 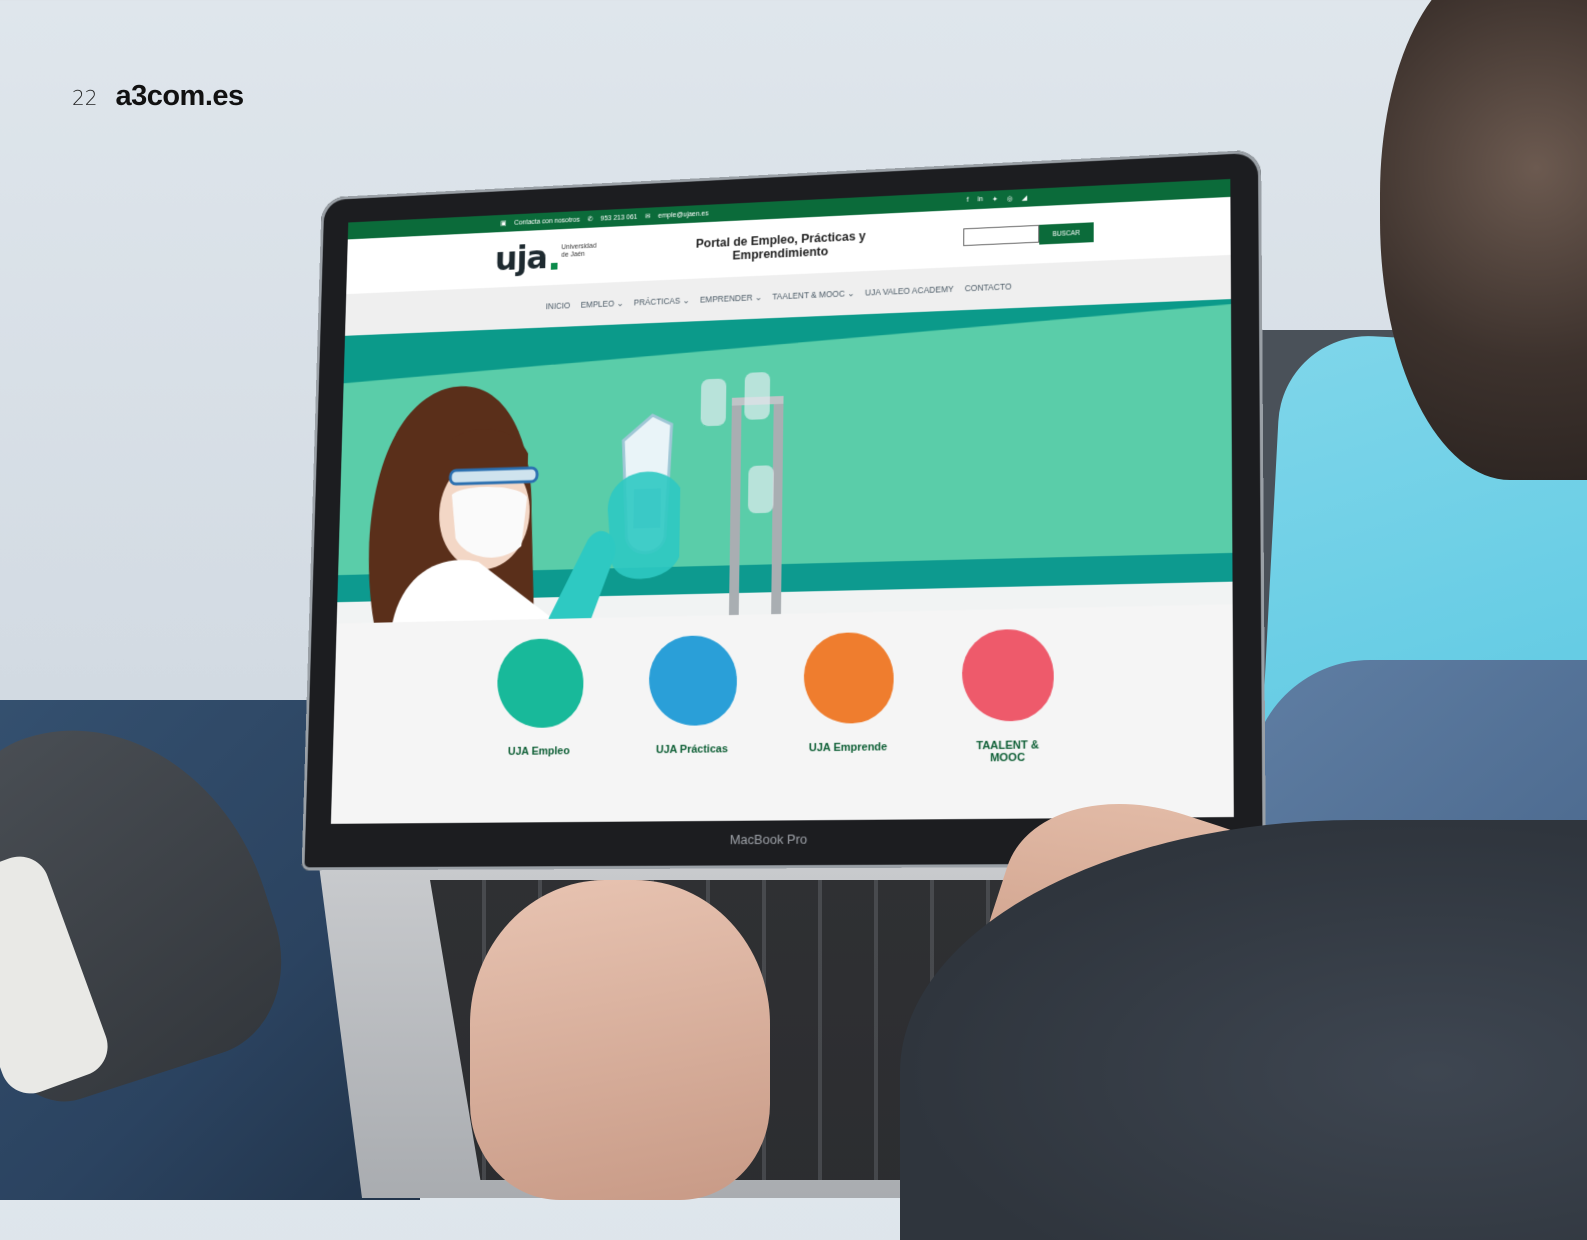 I want to click on search-form: BUSCAR, so click(x=1028, y=235).